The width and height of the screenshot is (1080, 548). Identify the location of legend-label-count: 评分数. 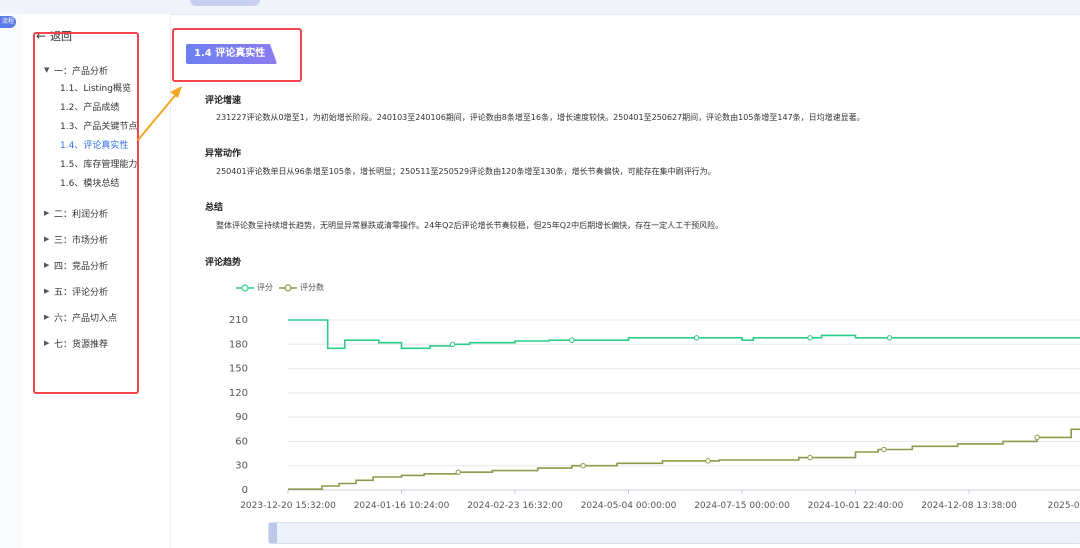
(312, 287).